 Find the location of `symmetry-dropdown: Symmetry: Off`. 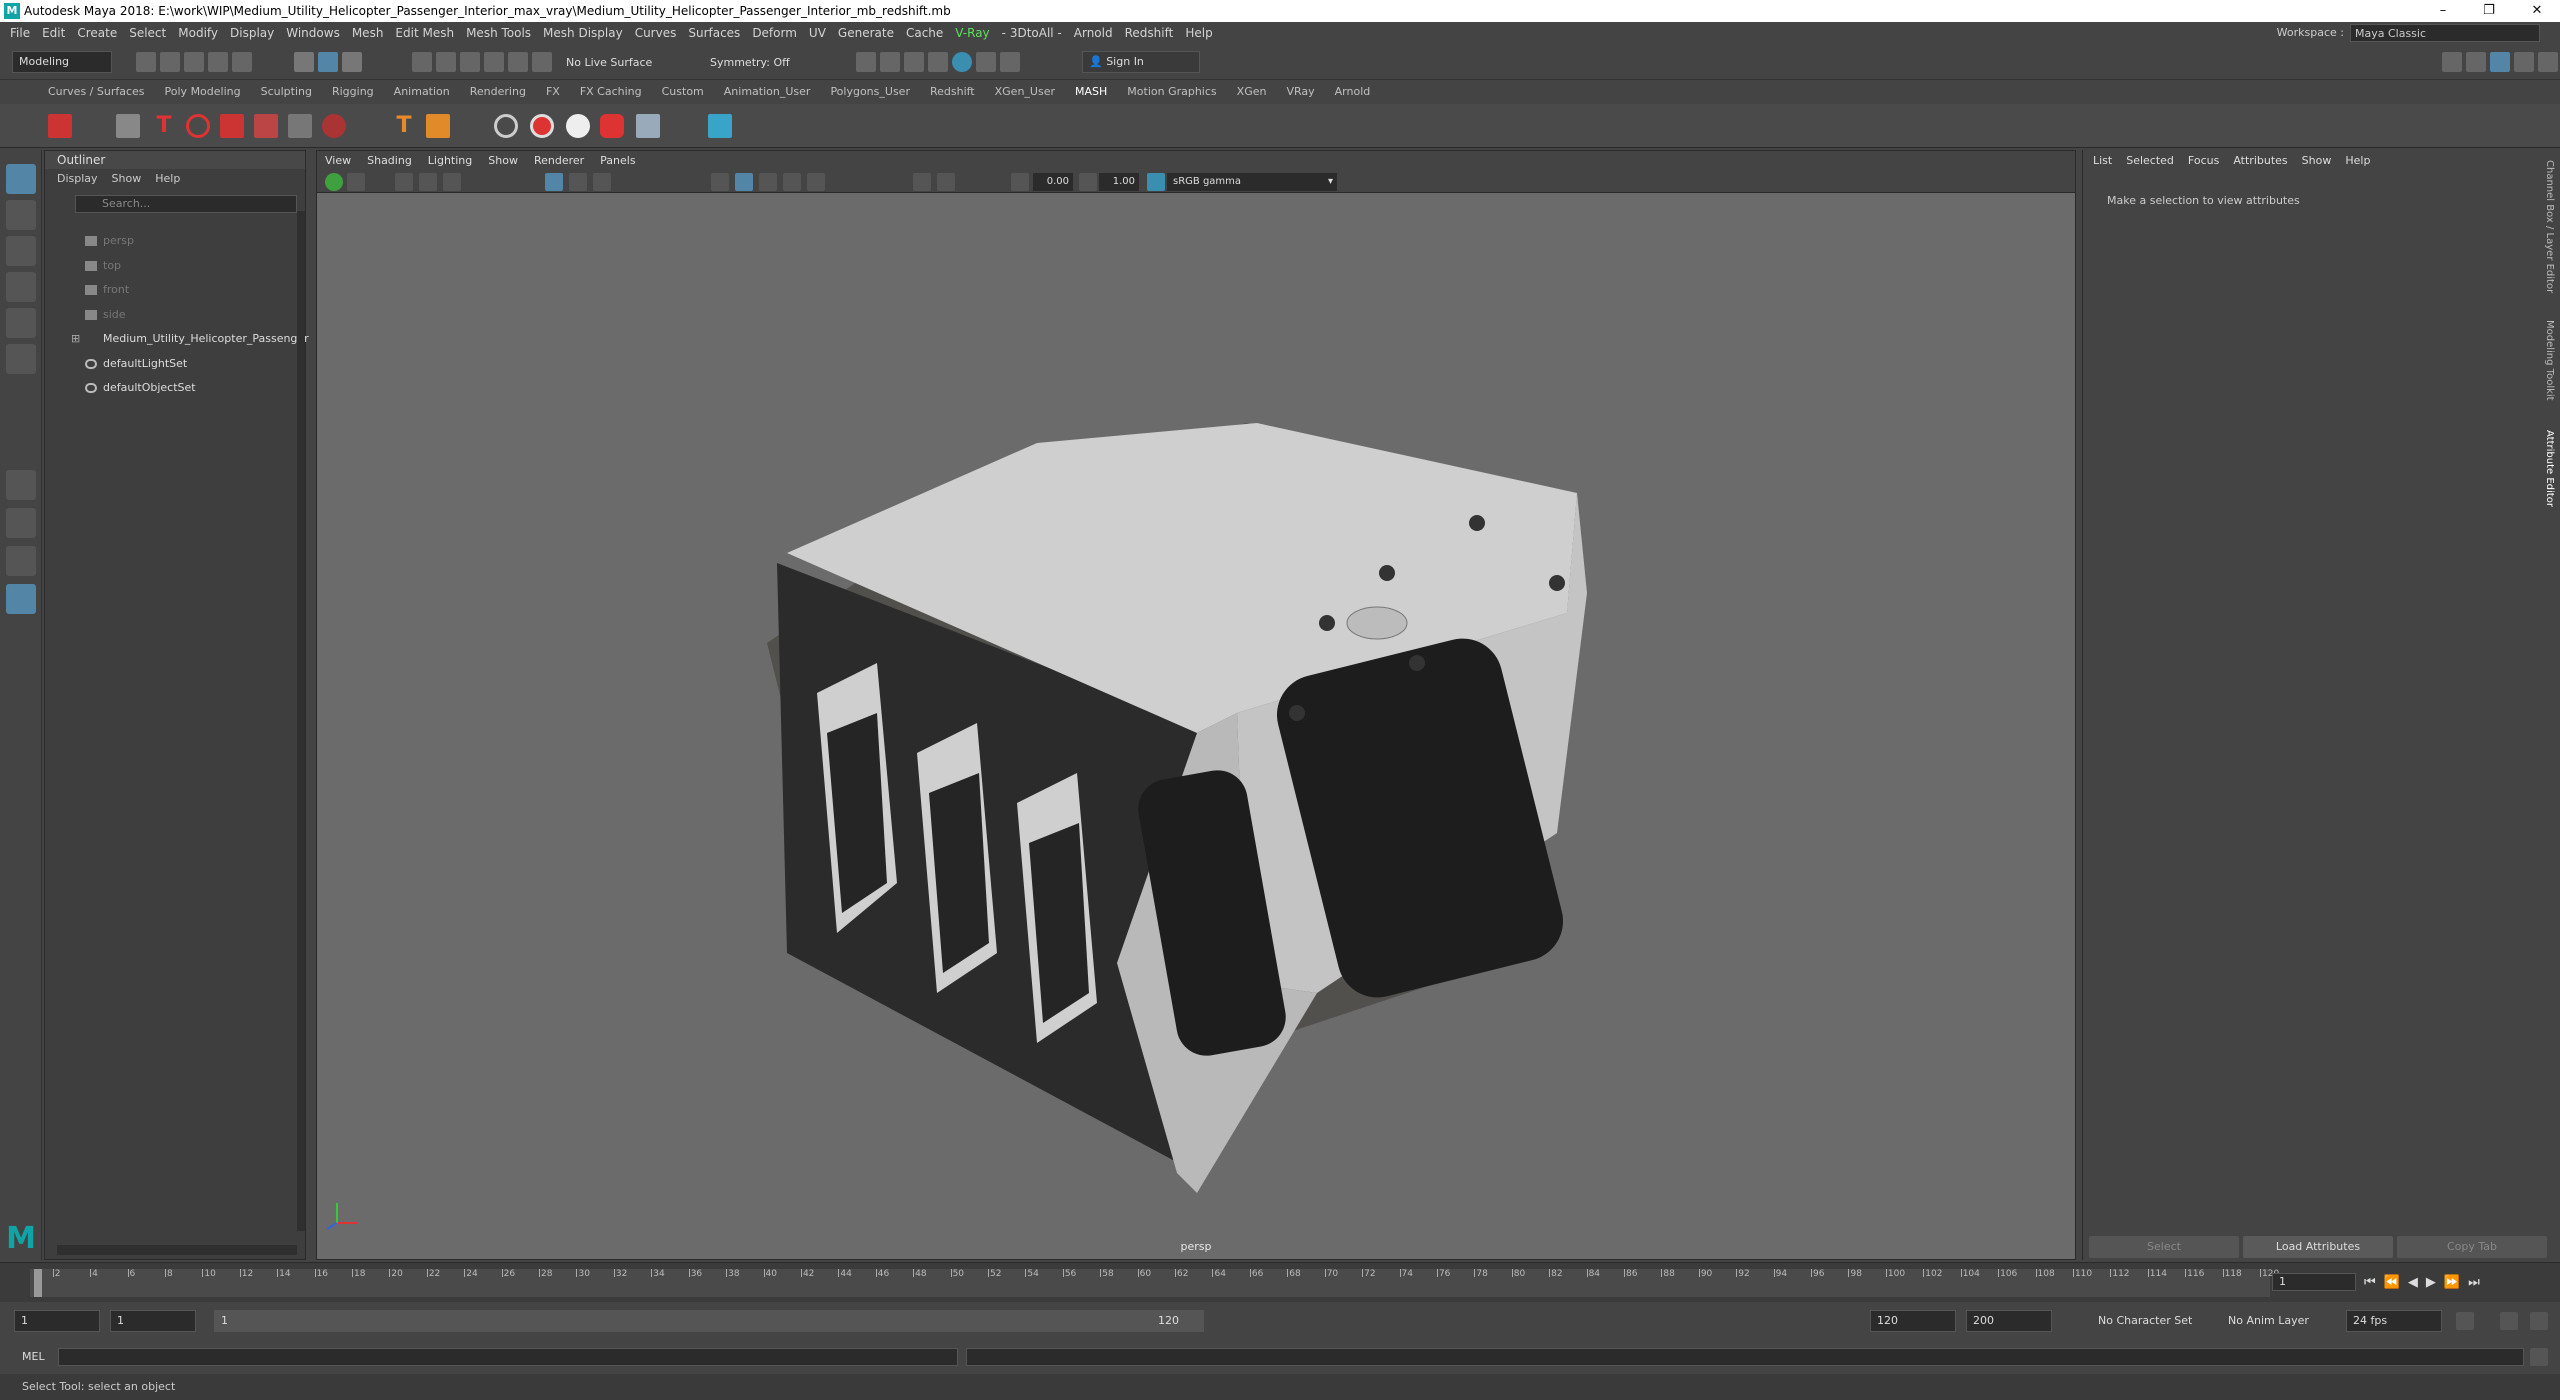

symmetry-dropdown: Symmetry: Off is located at coordinates (750, 63).